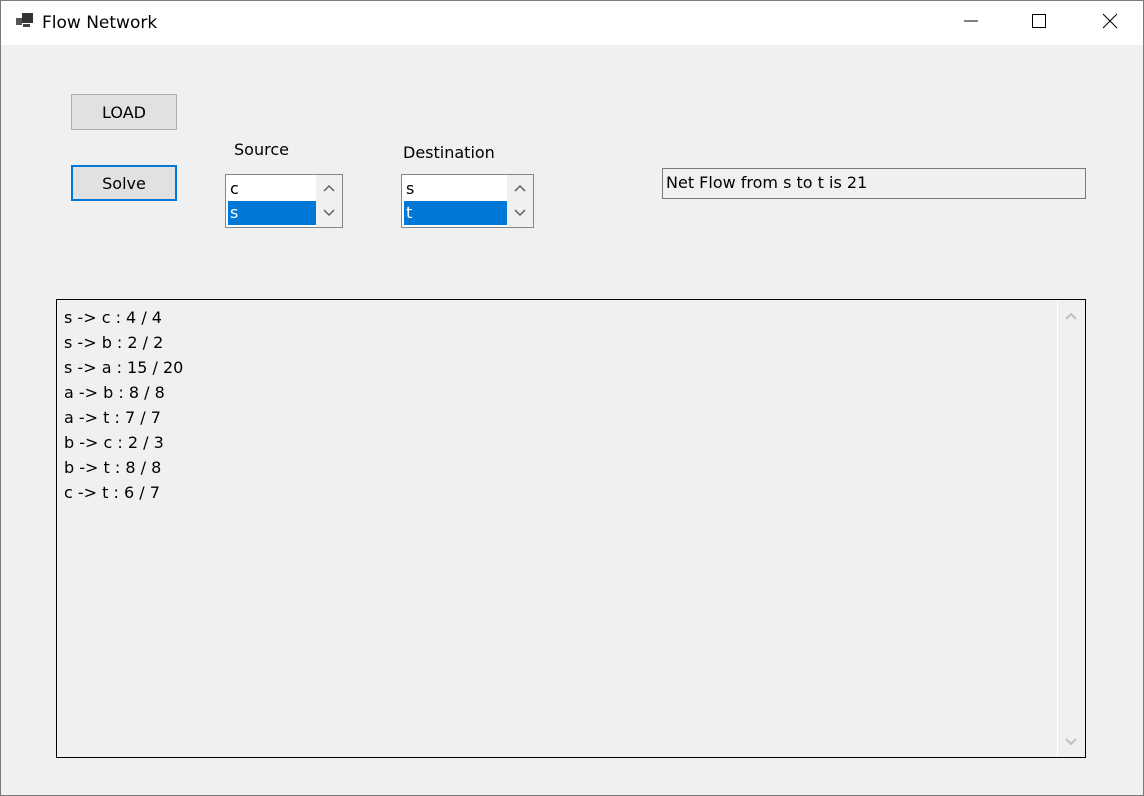 The width and height of the screenshot is (1144, 796). Describe the element at coordinates (1071, 742) in the screenshot. I see `scroll-down-icon` at that location.